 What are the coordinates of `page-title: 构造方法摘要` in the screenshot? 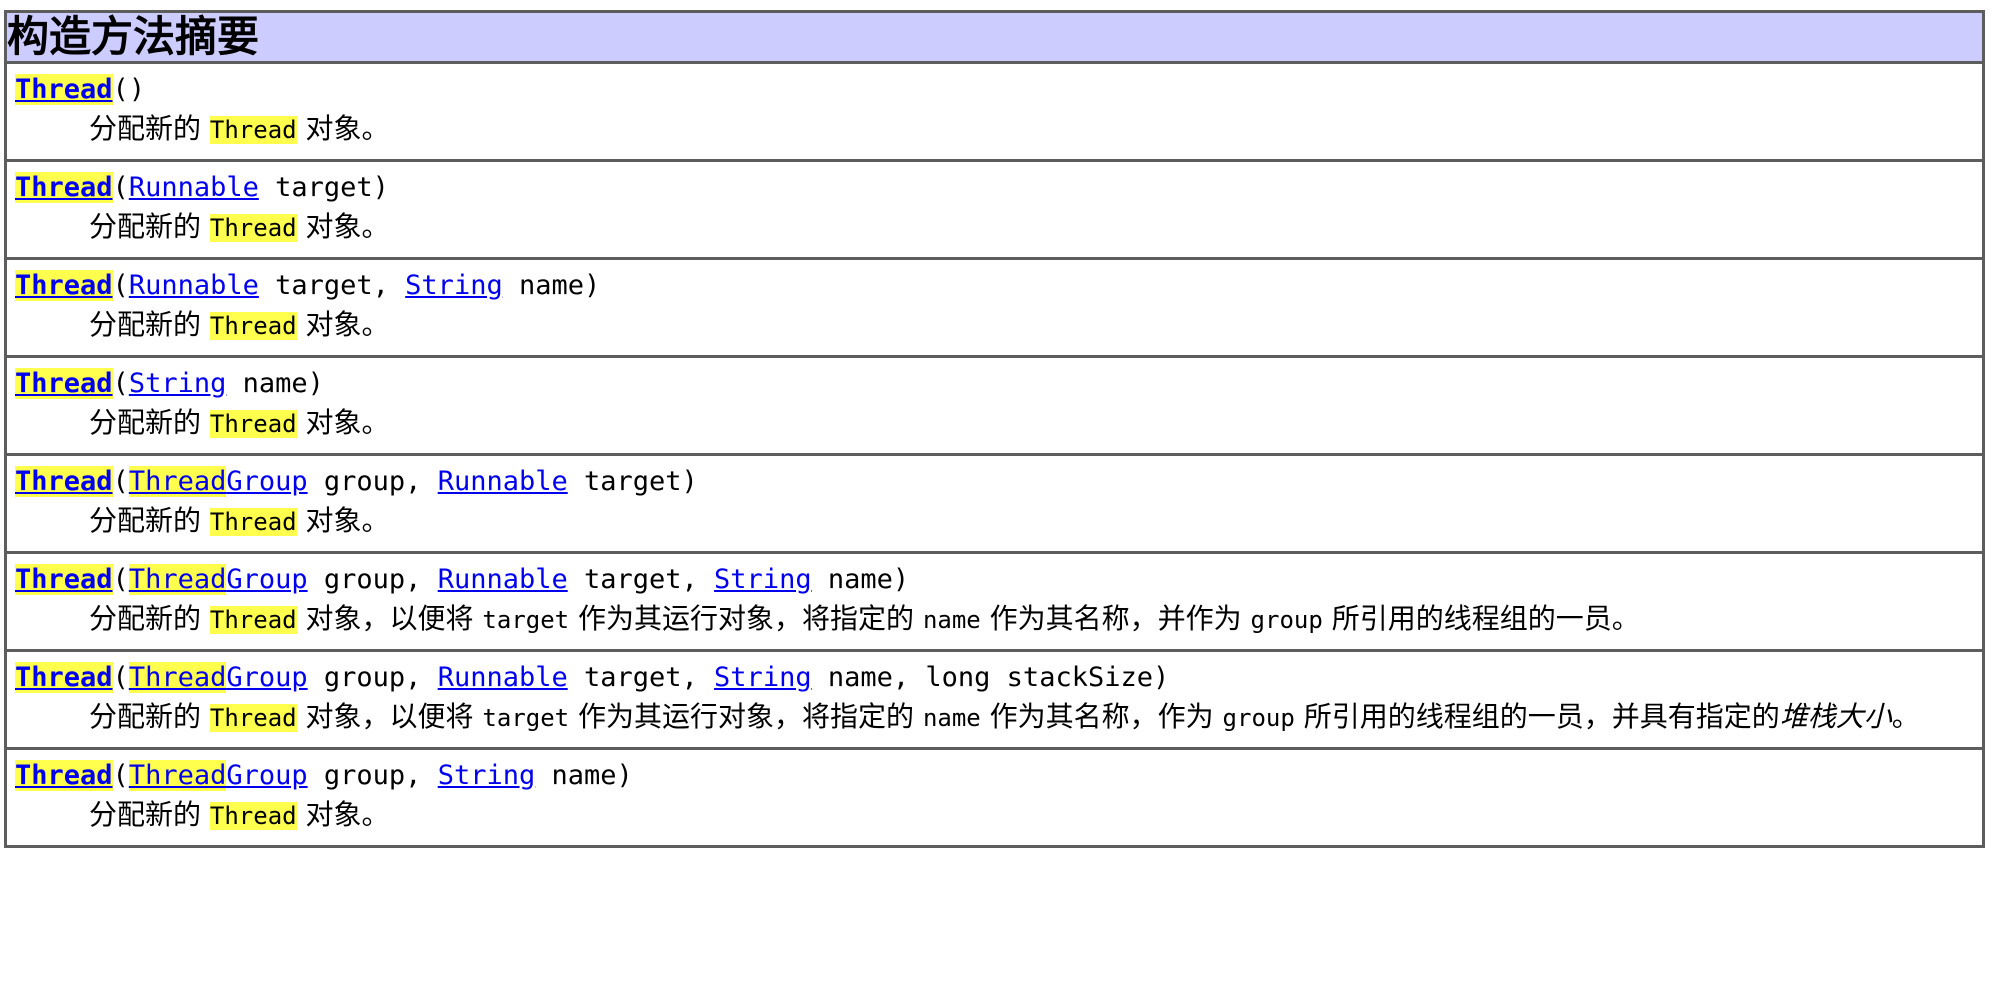 It's located at (133, 36).